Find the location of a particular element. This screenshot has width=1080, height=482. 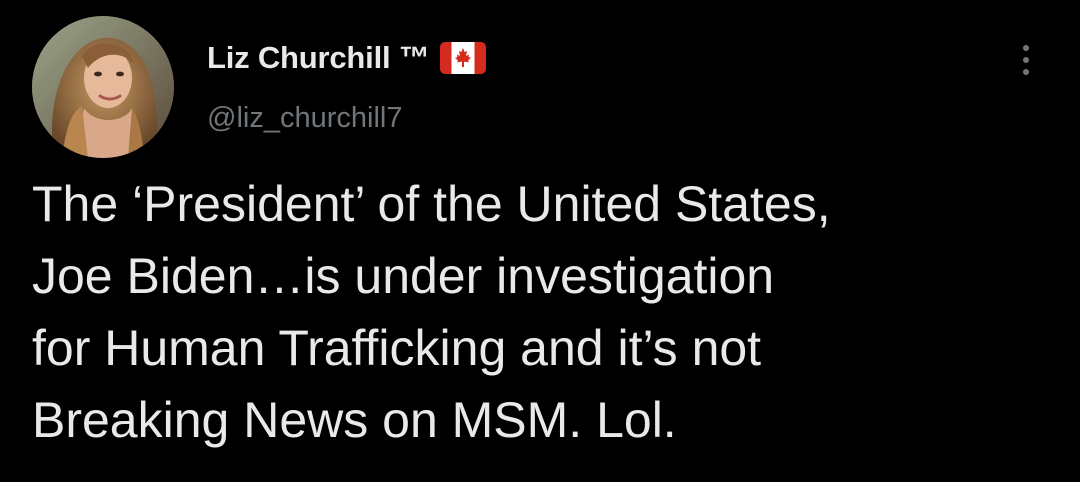

user-handle: @liz_churchill7 is located at coordinates (304, 118).